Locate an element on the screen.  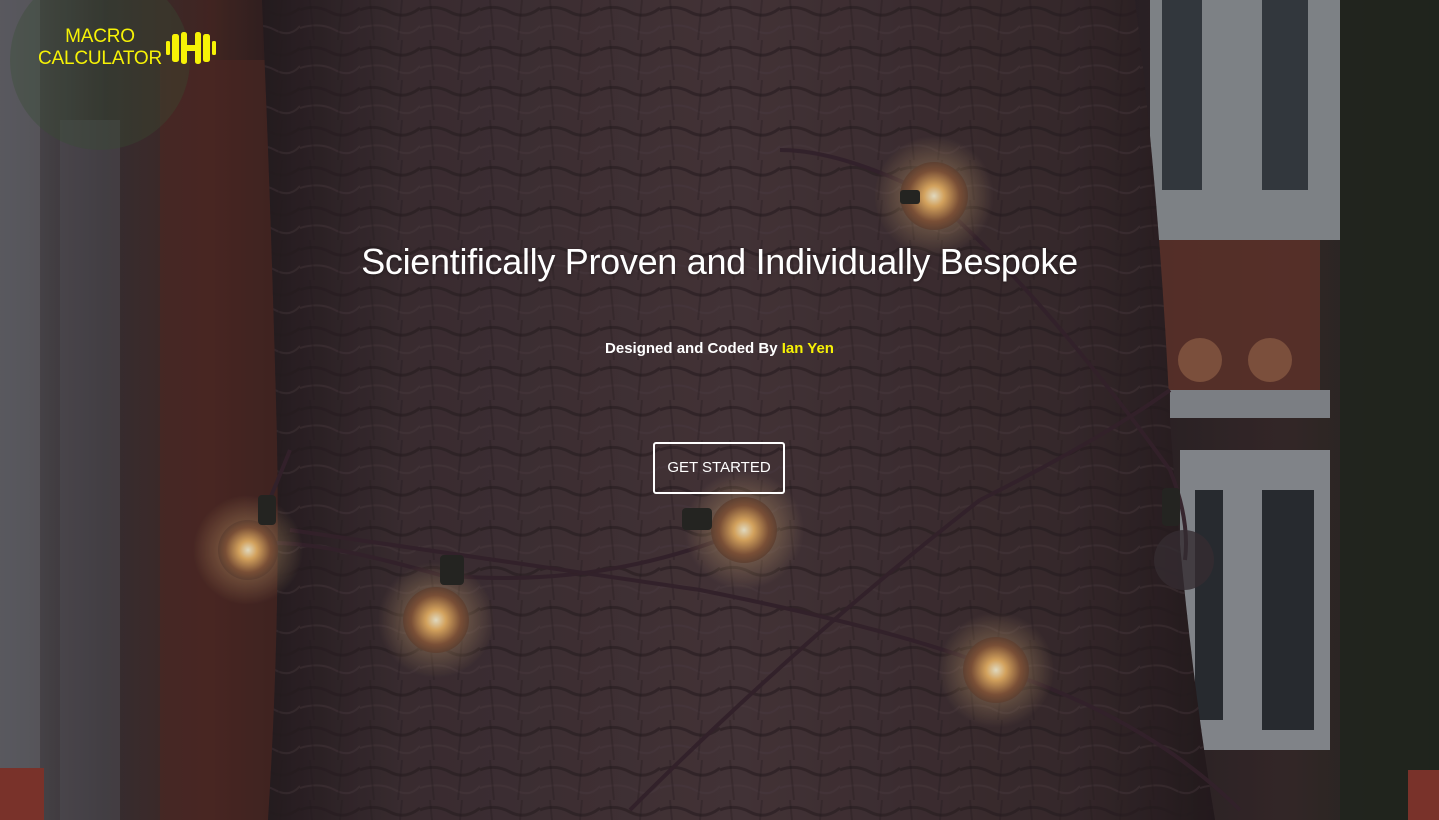
brand-line-2: CALCULATOR is located at coordinates (100, 58).